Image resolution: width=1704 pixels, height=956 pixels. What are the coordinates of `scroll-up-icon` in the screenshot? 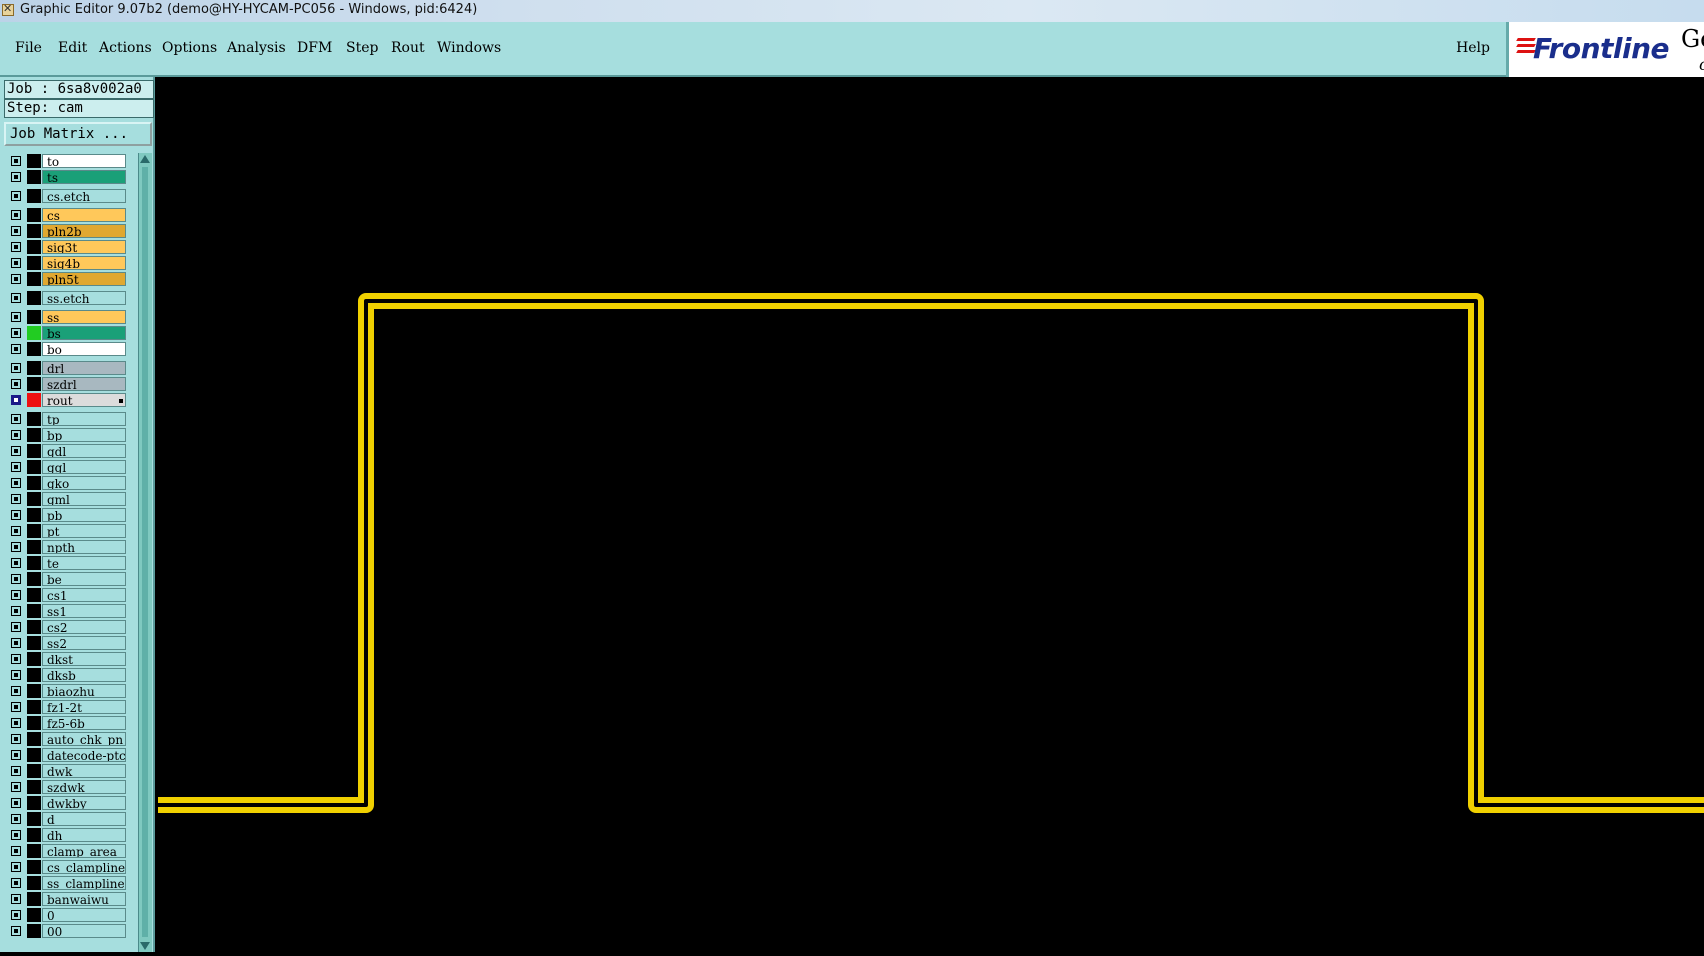 It's located at (145, 159).